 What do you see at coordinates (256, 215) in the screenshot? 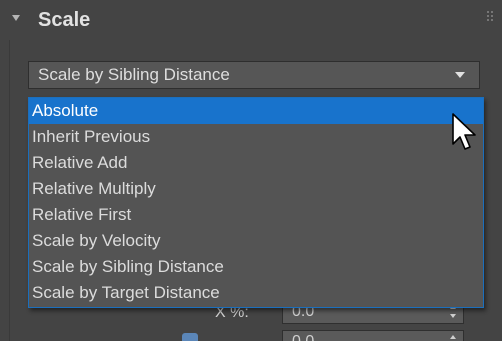
I see `option-relative-first: Relative First` at bounding box center [256, 215].